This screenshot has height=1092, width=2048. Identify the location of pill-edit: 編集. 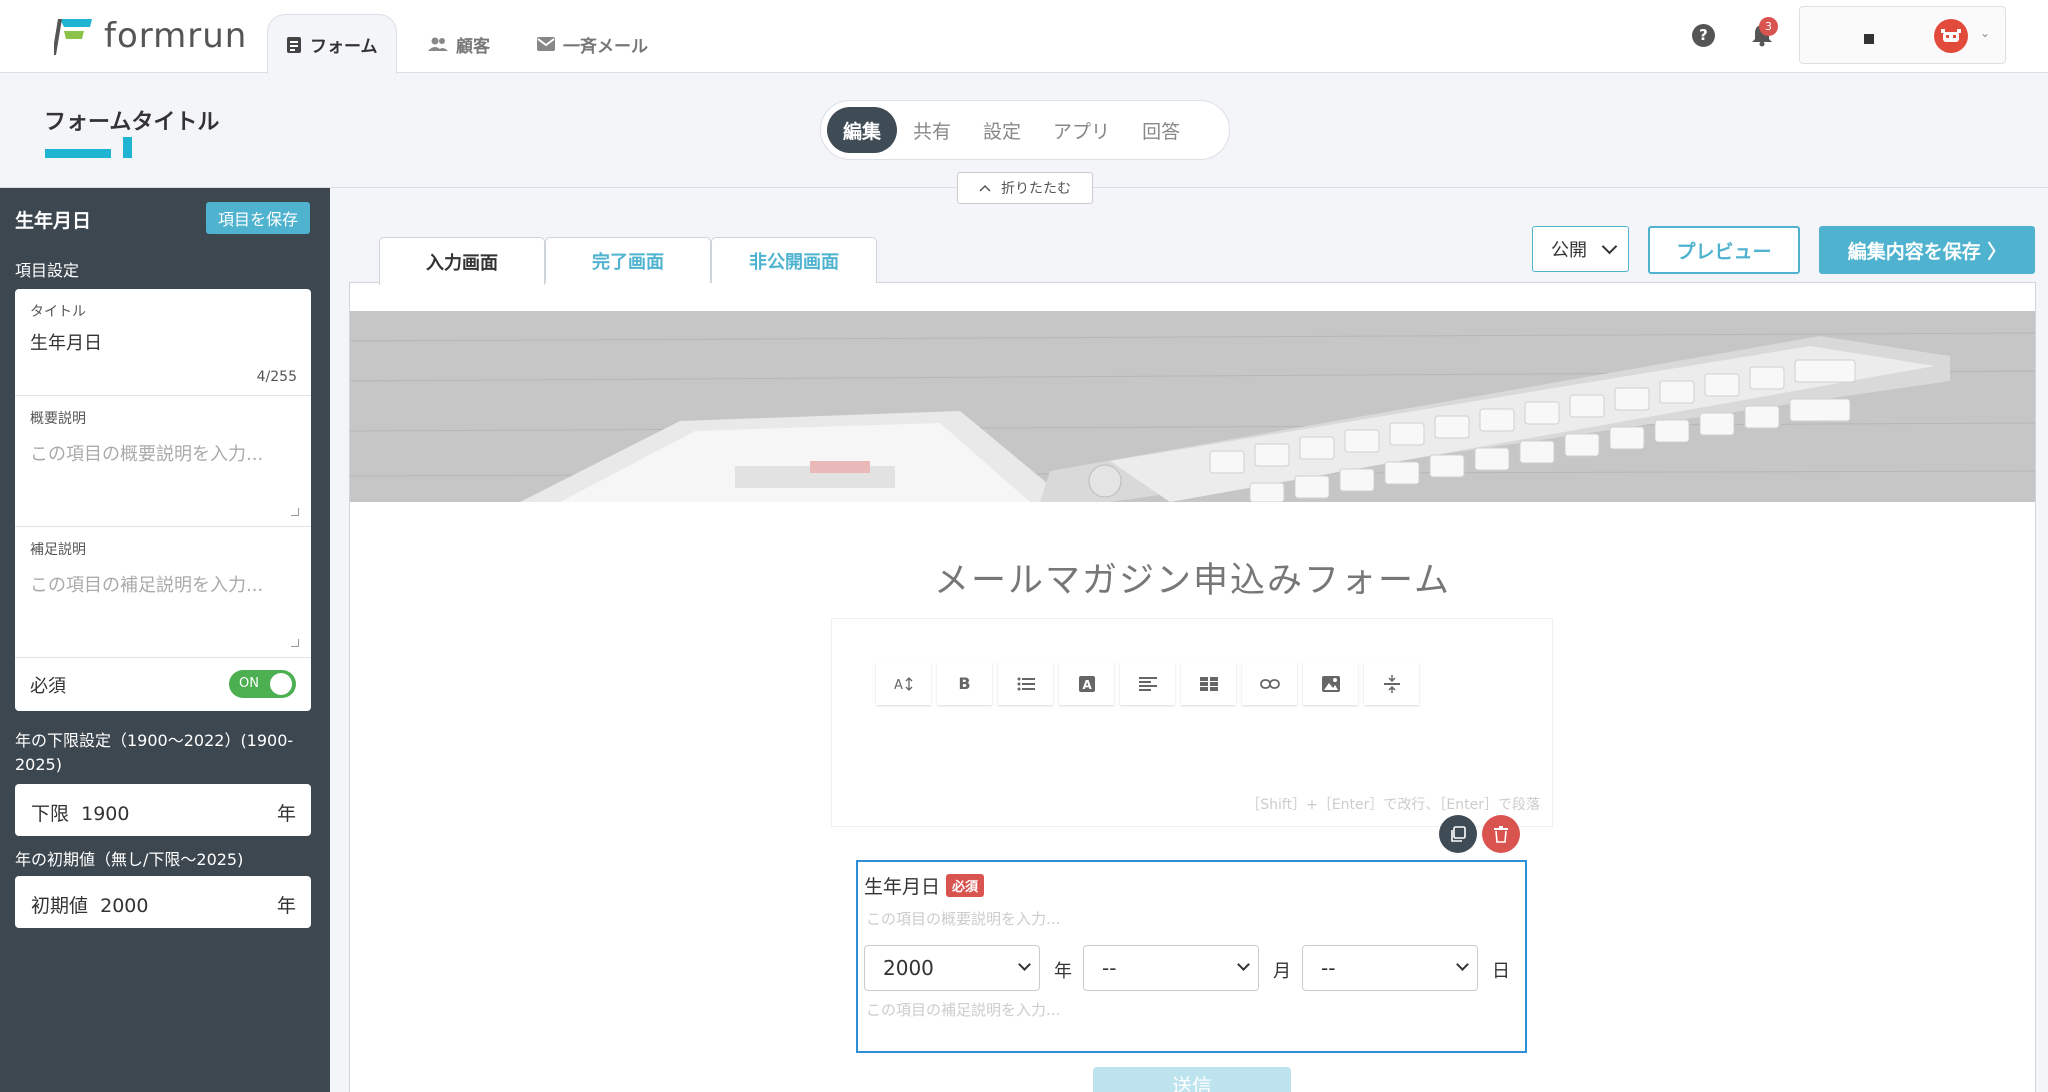
(862, 130).